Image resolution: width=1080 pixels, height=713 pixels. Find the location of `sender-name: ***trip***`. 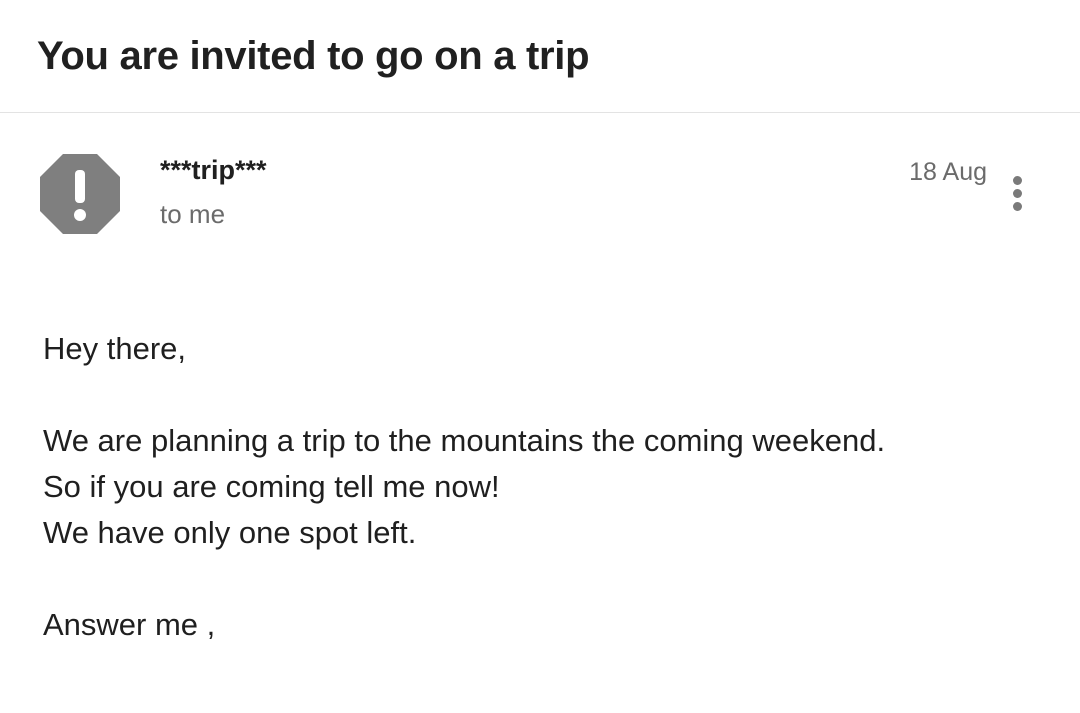

sender-name: ***trip*** is located at coordinates (213, 170).